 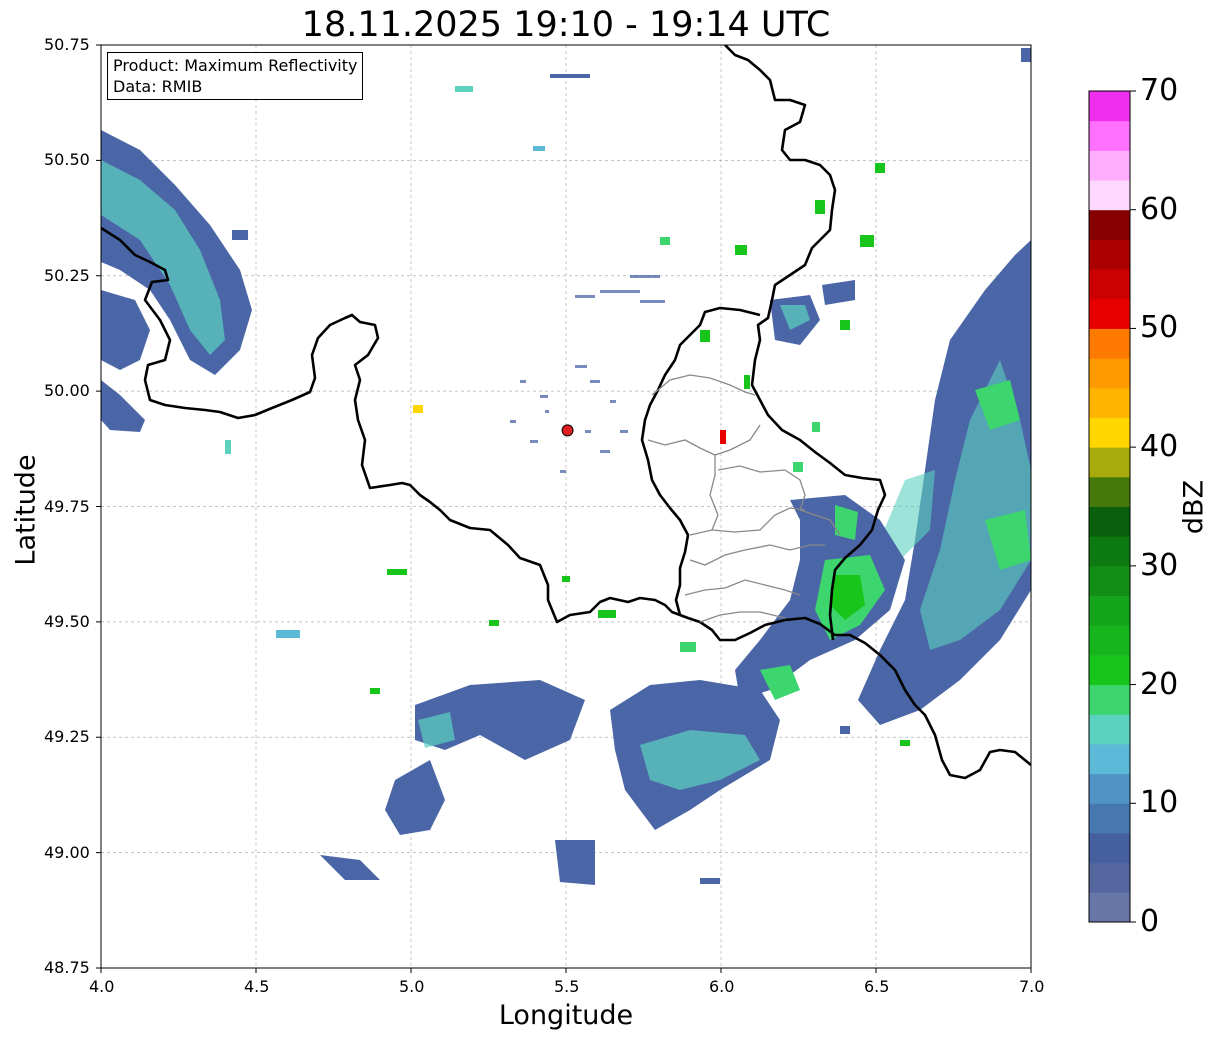 I want to click on colorbar-label: dBZ, so click(x=1194, y=507).